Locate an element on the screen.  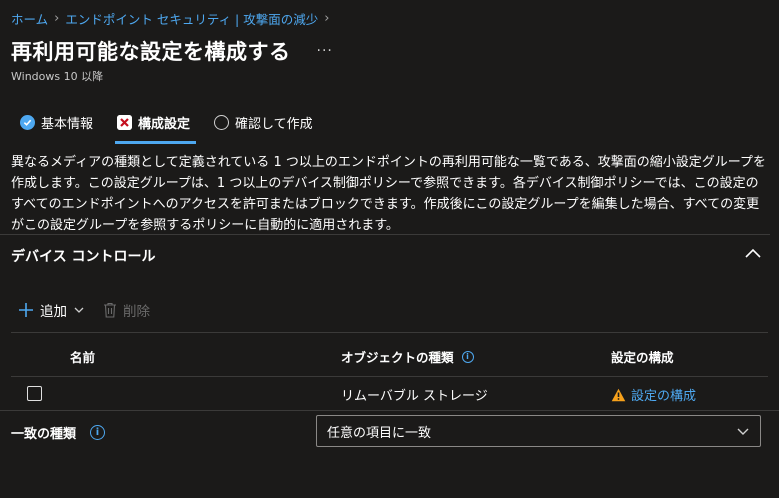
plus-icon is located at coordinates (26, 310).